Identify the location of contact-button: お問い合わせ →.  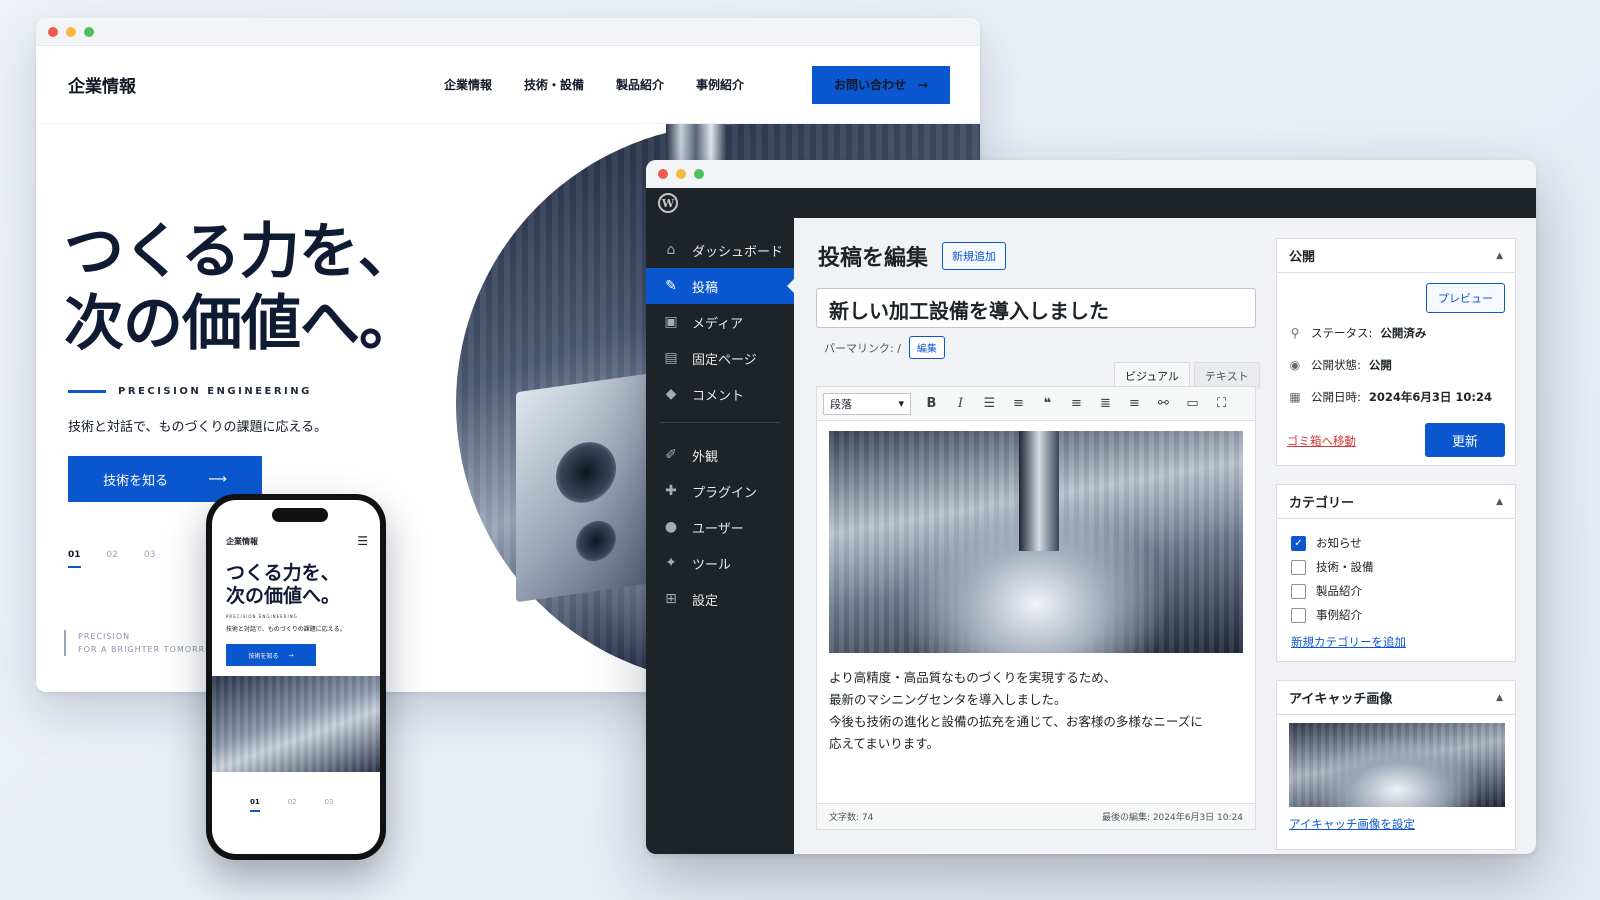
(881, 84).